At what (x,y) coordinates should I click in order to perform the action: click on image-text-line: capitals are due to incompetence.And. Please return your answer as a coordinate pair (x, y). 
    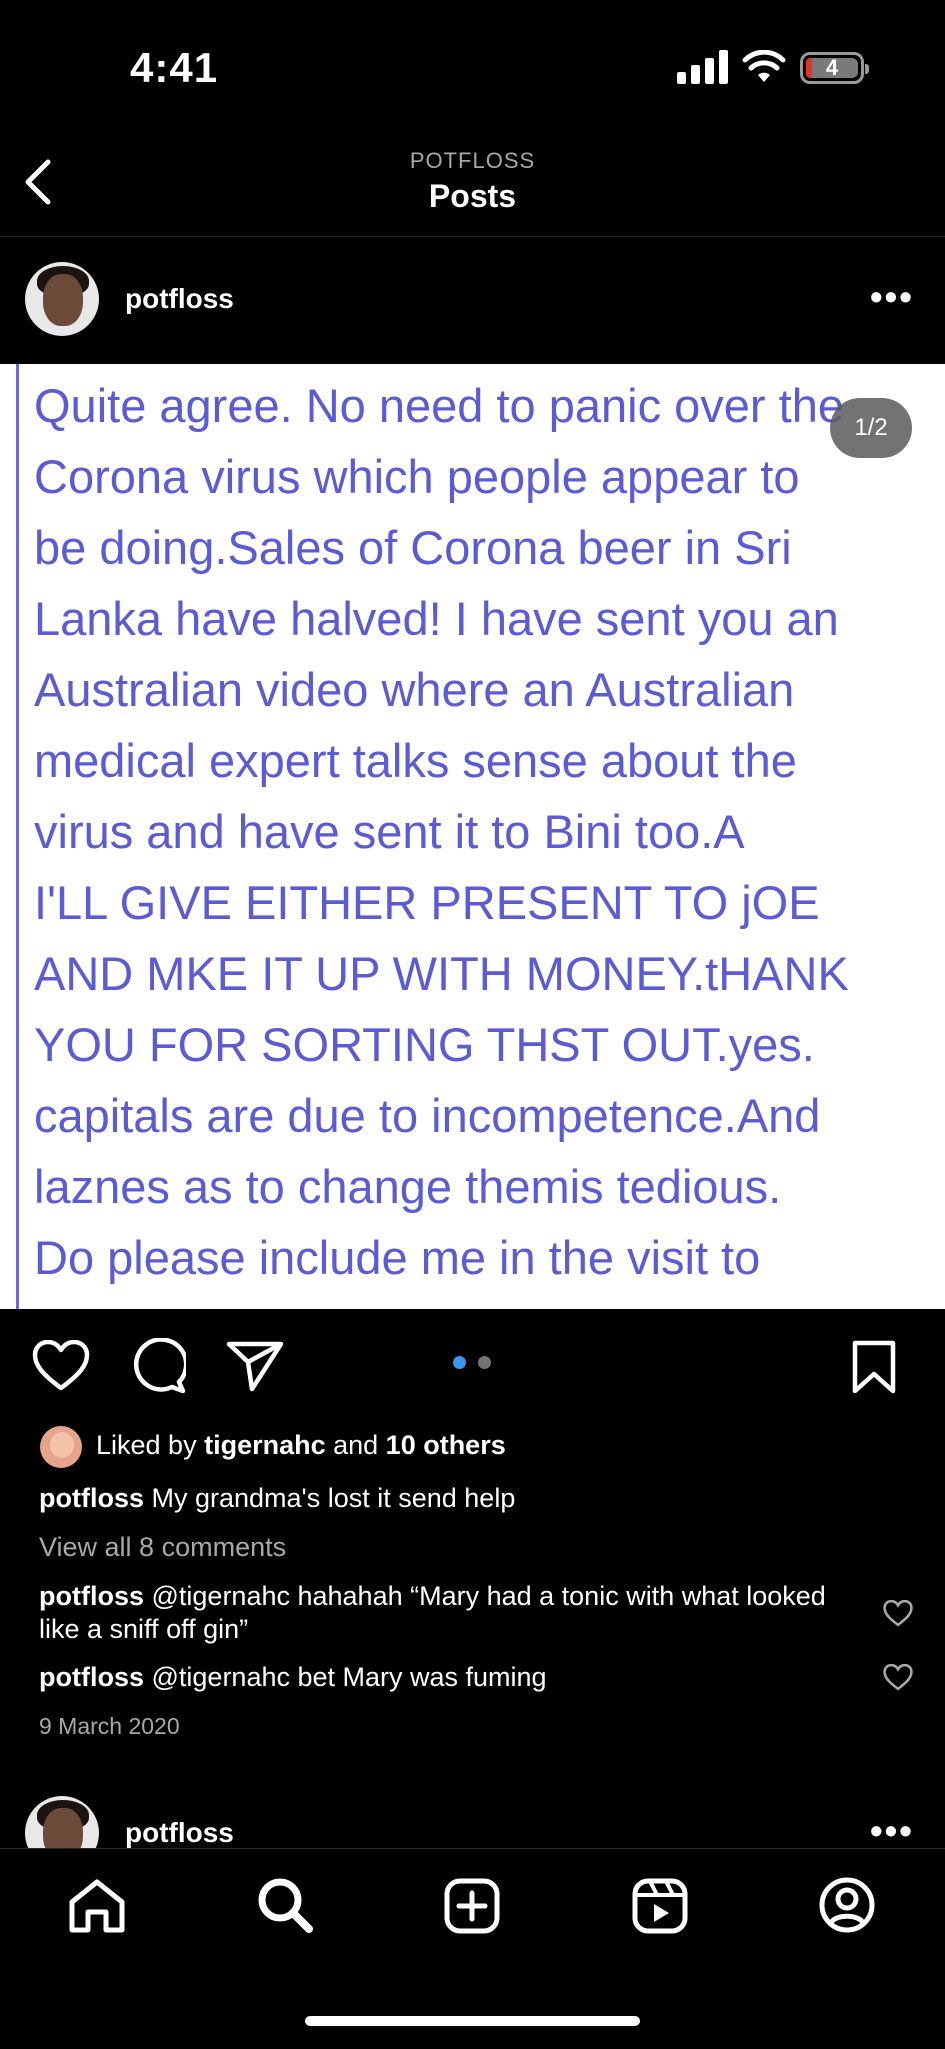
    Looking at the image, I should click on (427, 1115).